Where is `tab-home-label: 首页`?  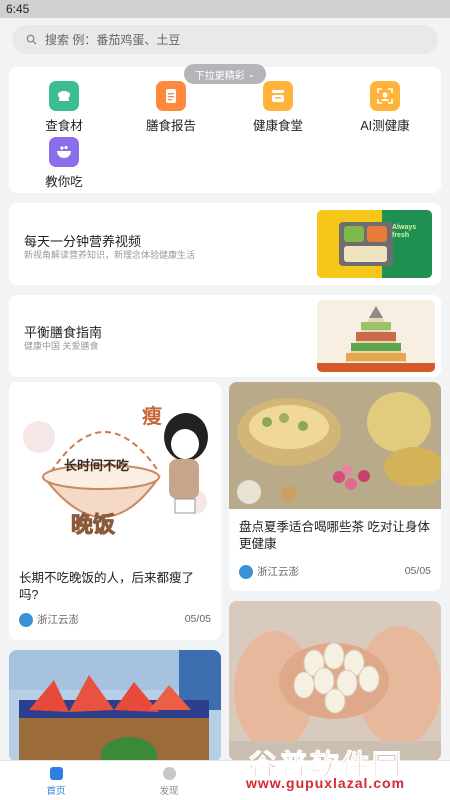 tab-home-label: 首页 is located at coordinates (56, 791).